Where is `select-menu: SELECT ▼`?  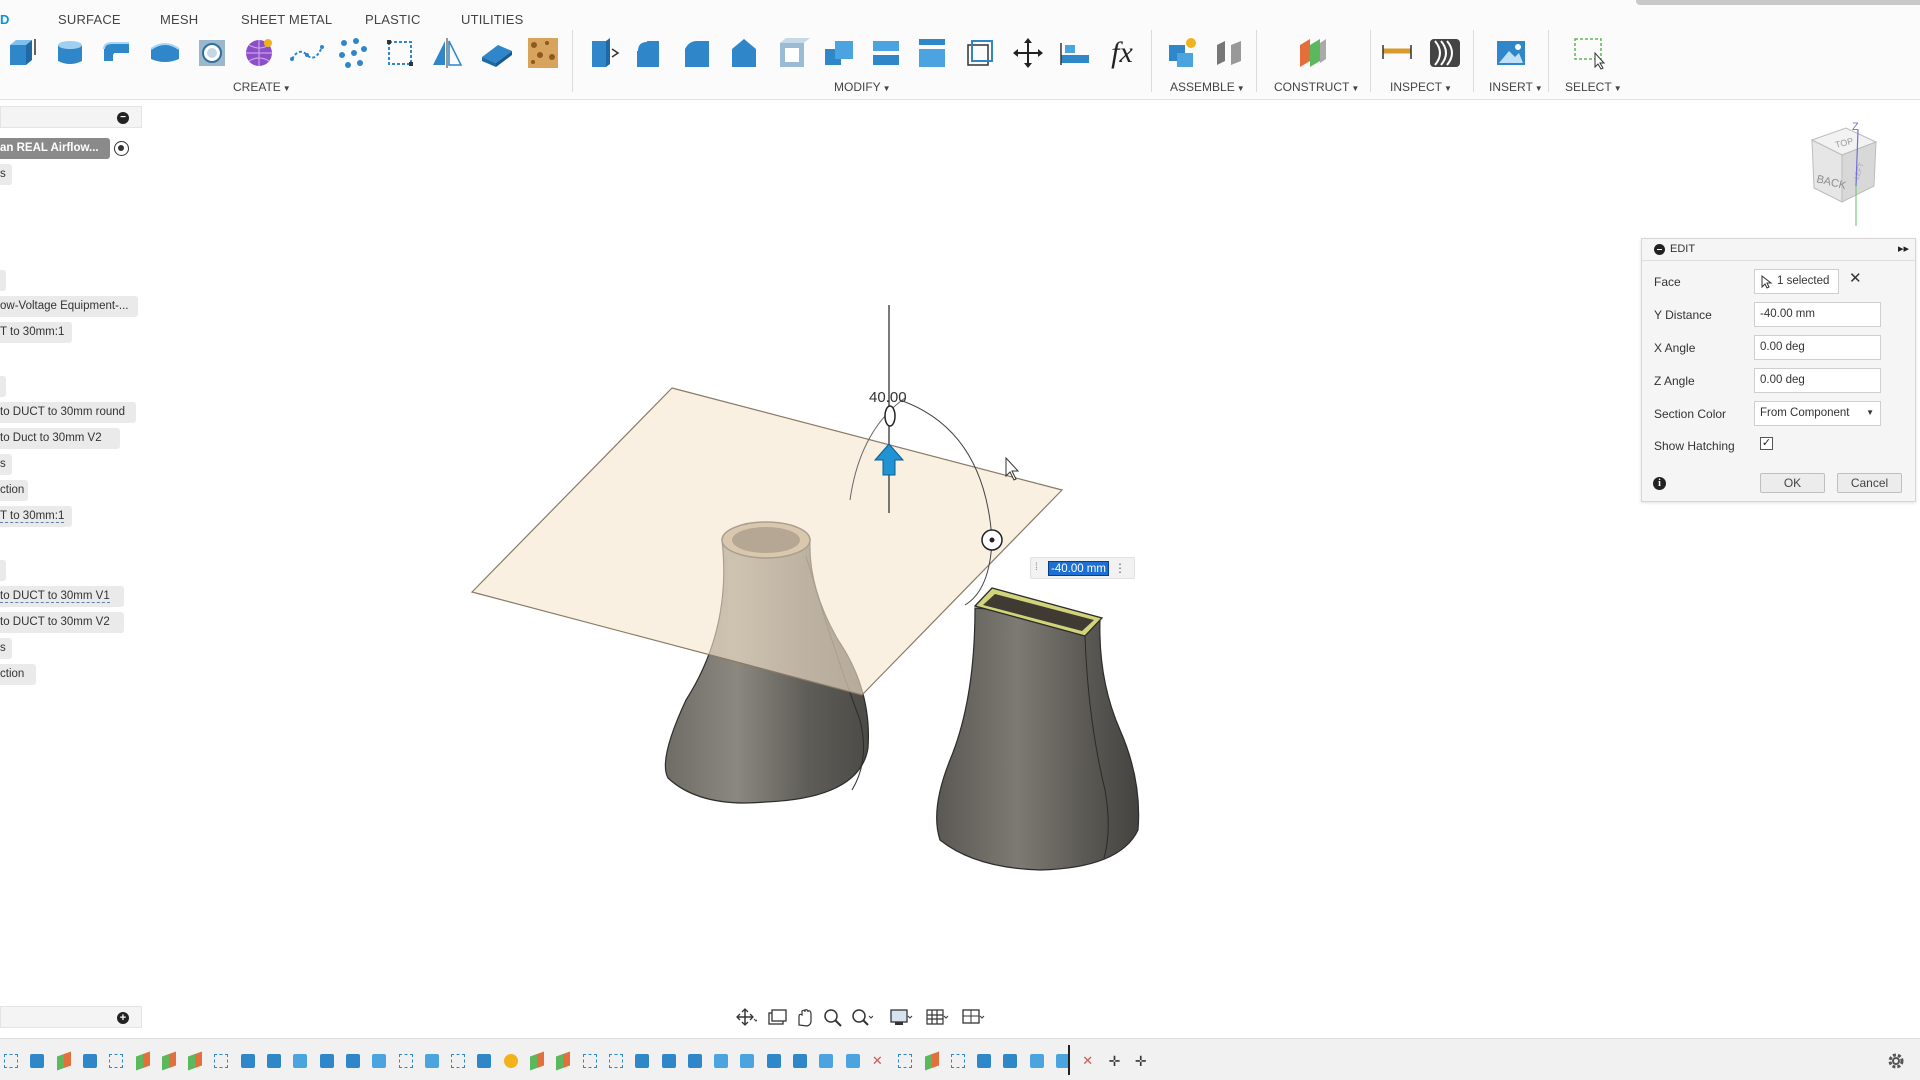
select-menu: SELECT ▼ is located at coordinates (1593, 87).